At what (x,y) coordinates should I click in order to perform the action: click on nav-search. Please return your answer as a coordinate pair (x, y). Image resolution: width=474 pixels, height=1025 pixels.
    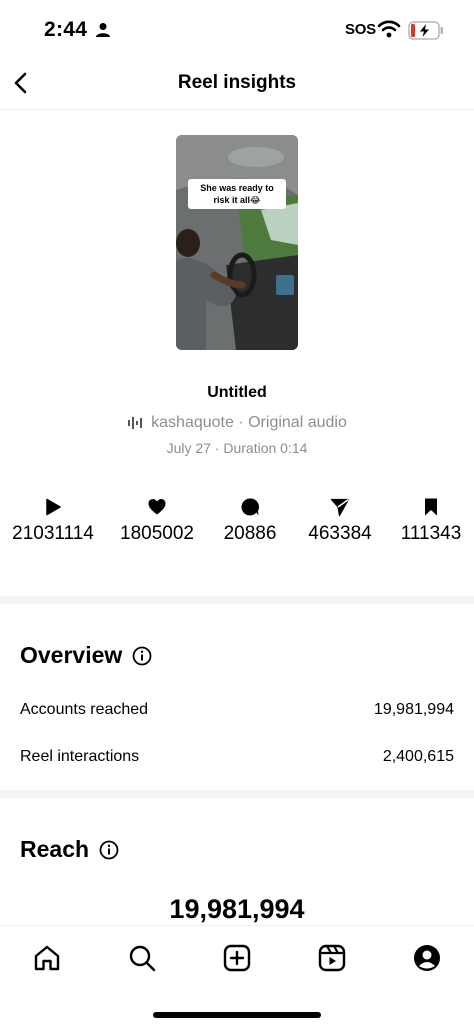
    Looking at the image, I should click on (142, 958).